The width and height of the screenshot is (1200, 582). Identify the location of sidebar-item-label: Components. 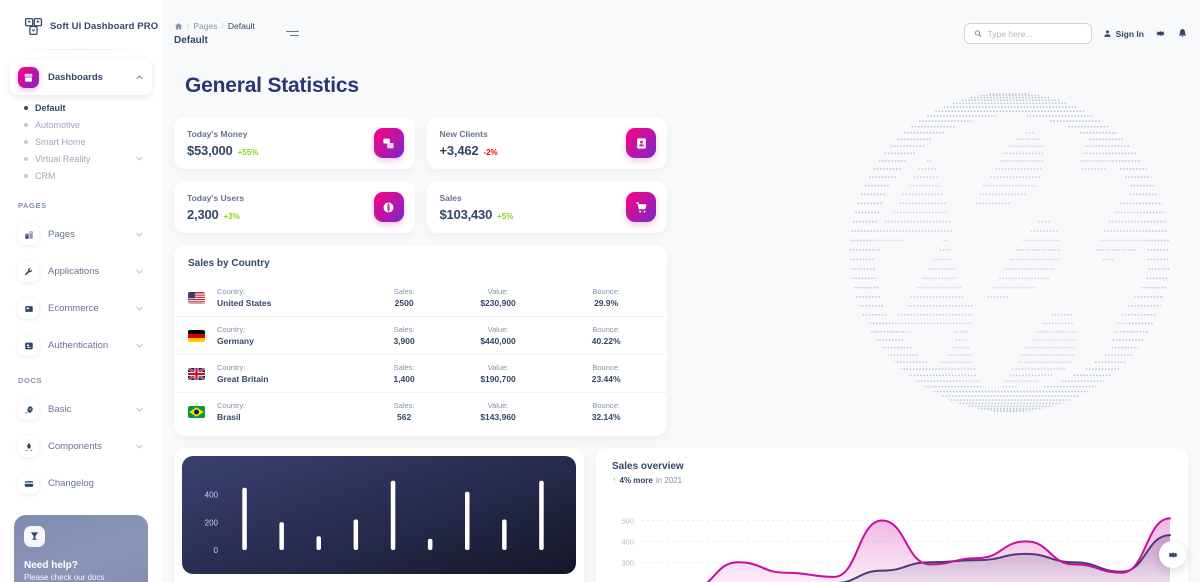
(75, 446).